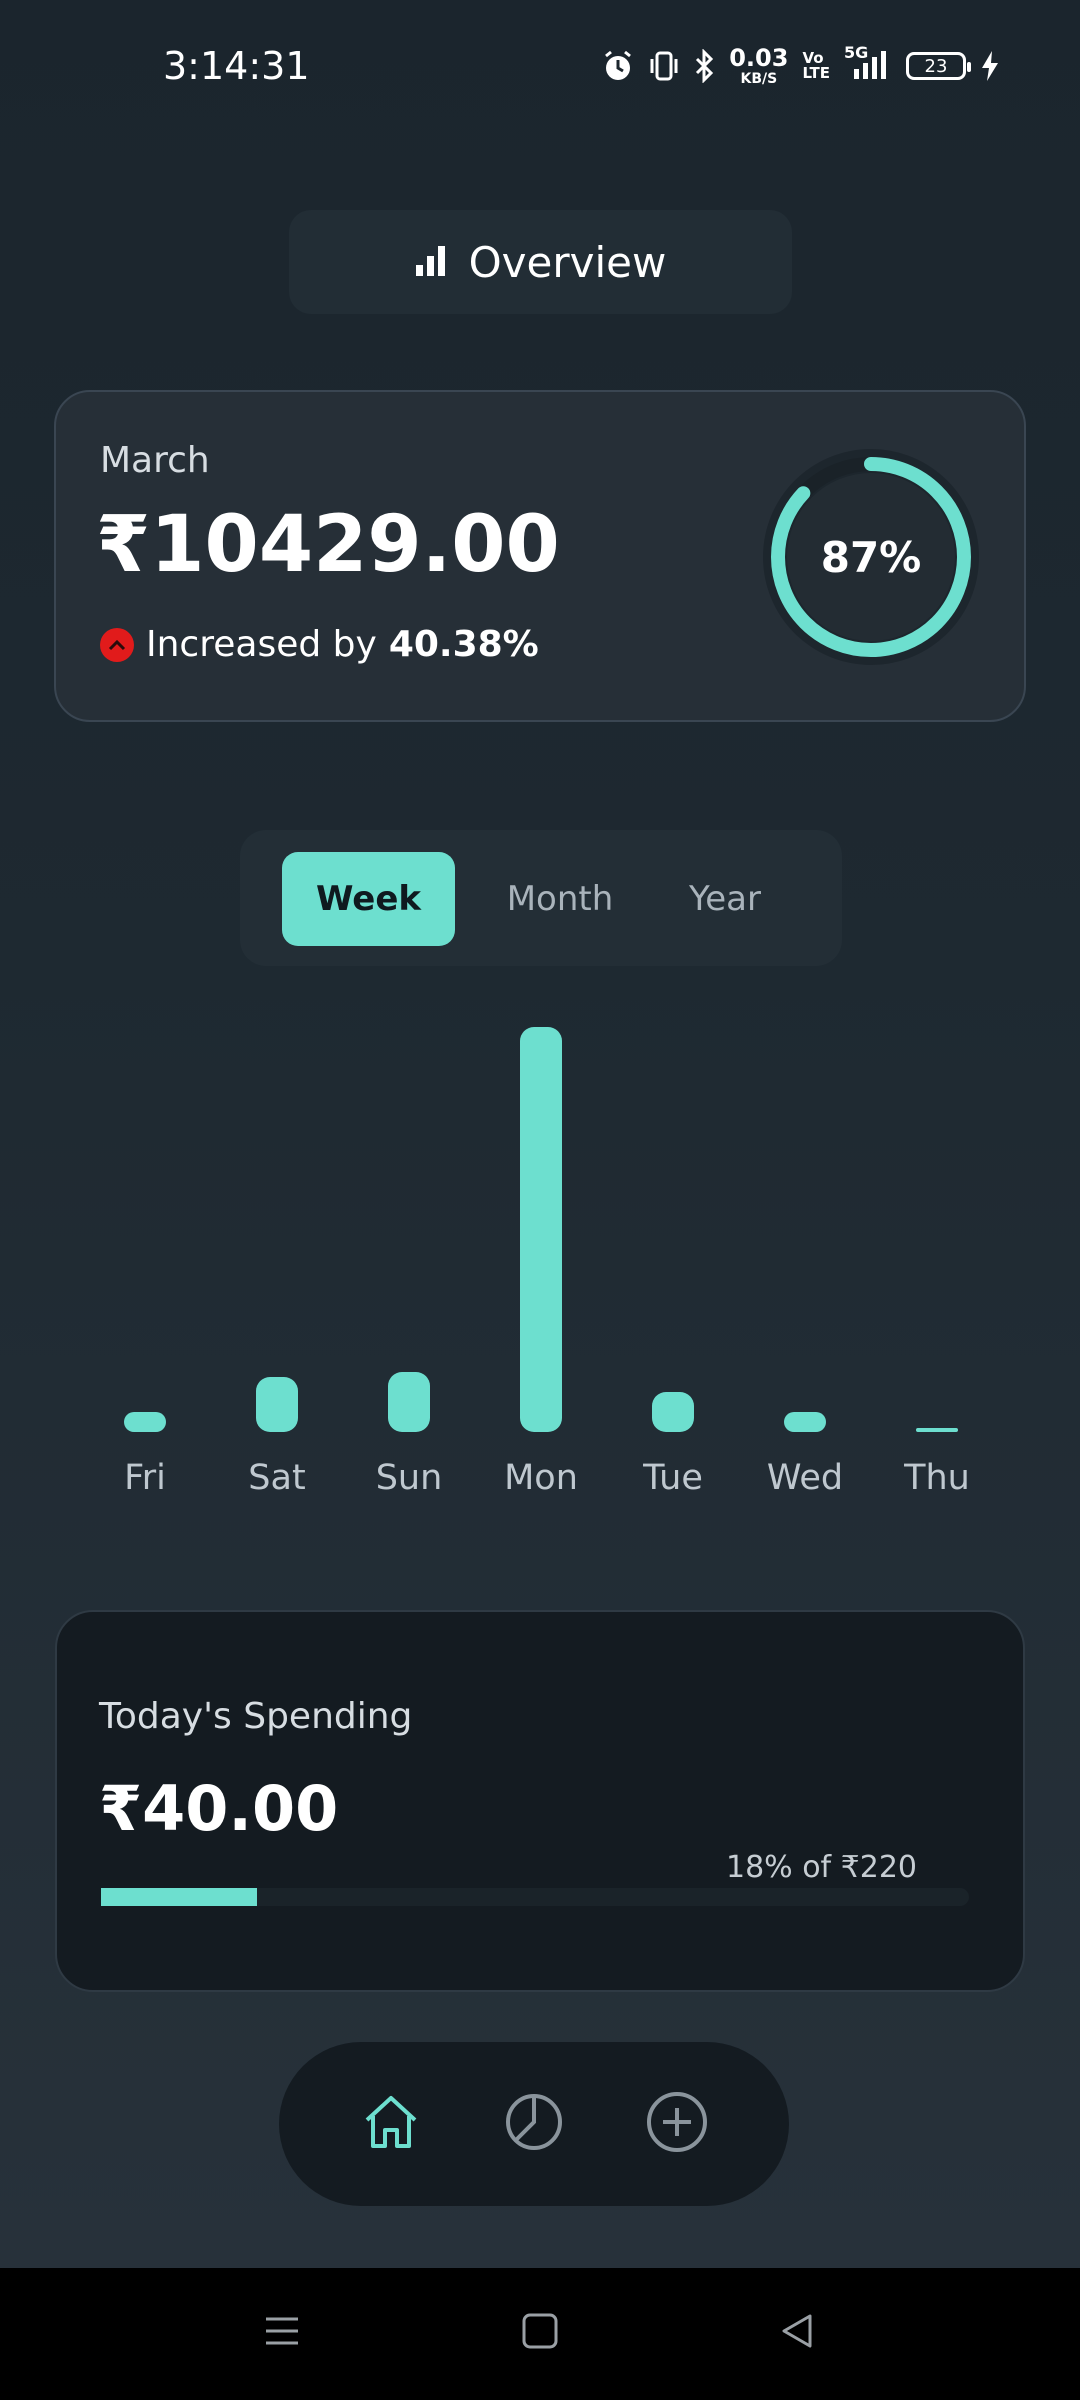 The image size is (1080, 2400). What do you see at coordinates (261, 644) in the screenshot?
I see `change-prefix: Increased by` at bounding box center [261, 644].